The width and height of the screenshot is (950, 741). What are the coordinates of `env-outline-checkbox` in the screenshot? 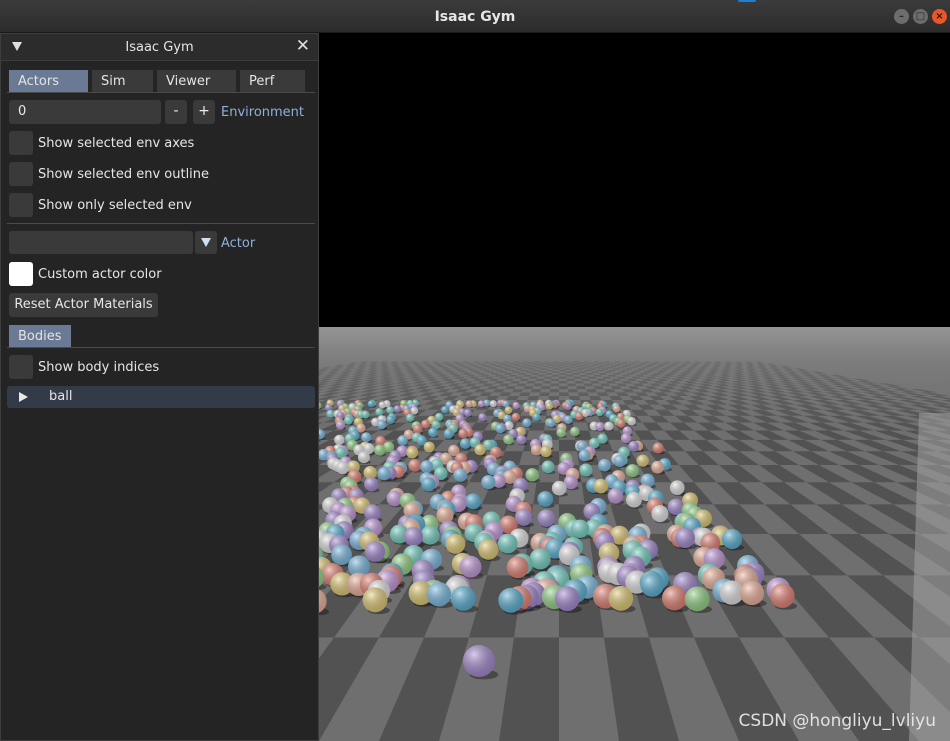 It's located at (21, 174).